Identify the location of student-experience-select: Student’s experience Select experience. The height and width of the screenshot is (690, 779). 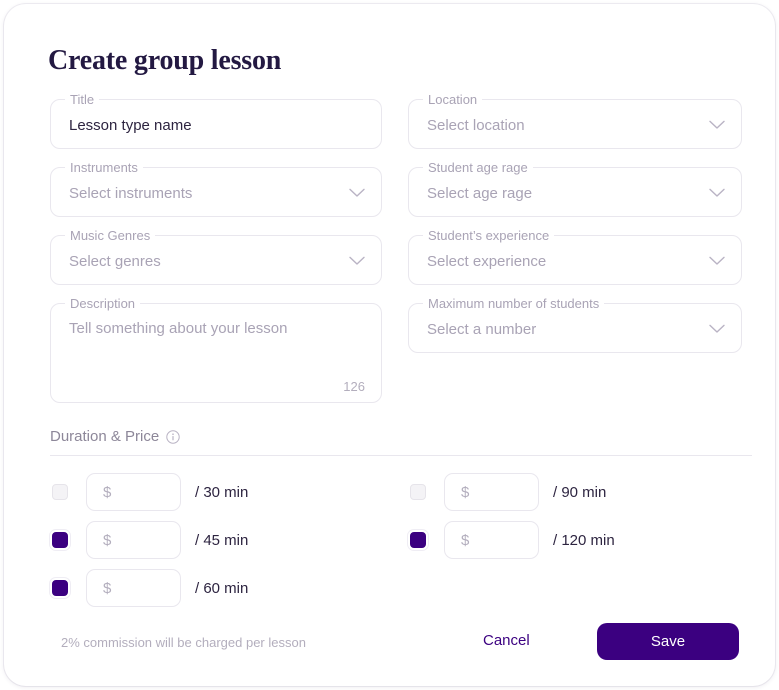
(575, 256).